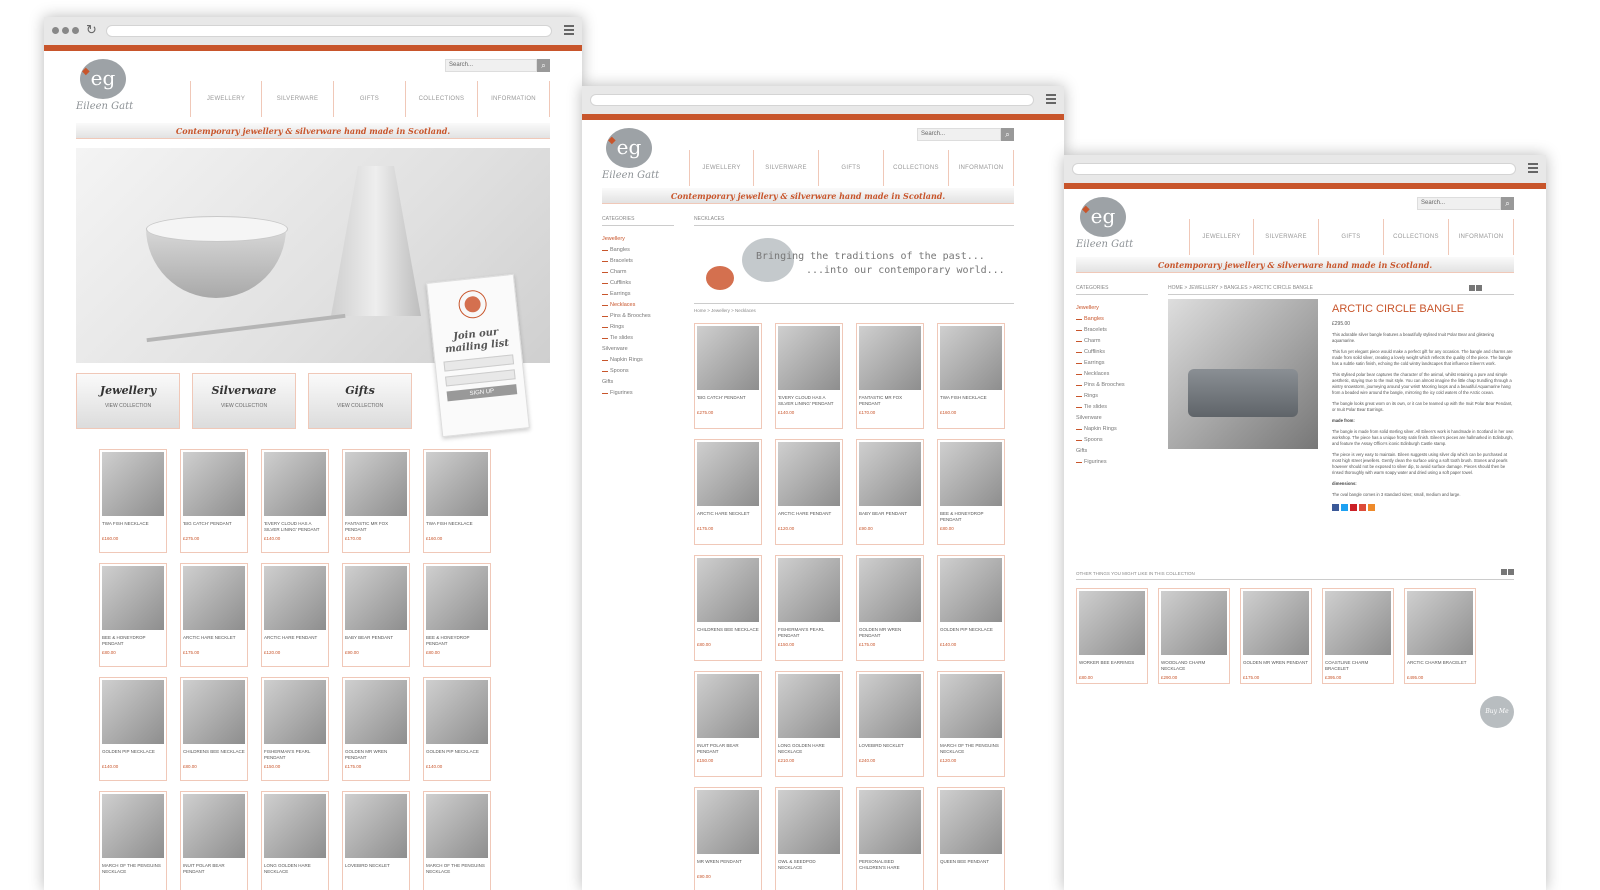 This screenshot has width=1600, height=890. What do you see at coordinates (214, 527) in the screenshot?
I see `product-name: 'BIG CATCH' PENDANT` at bounding box center [214, 527].